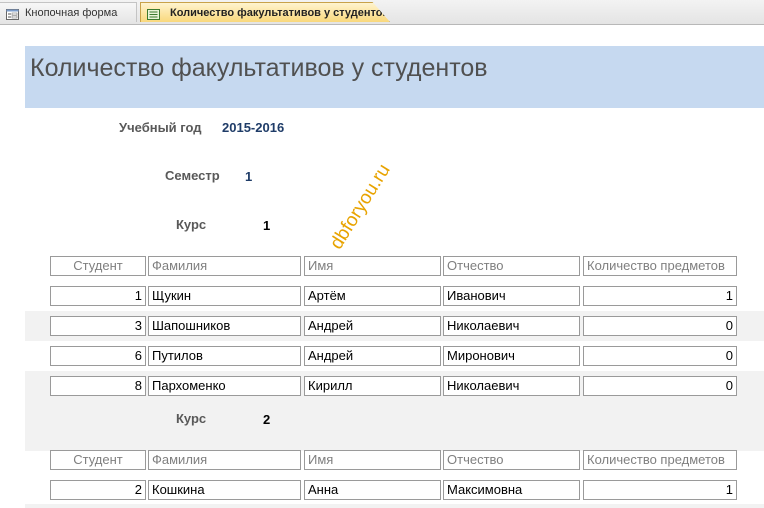 The image size is (764, 508). I want to click on academic-year-value: 2015-2016, so click(253, 127).